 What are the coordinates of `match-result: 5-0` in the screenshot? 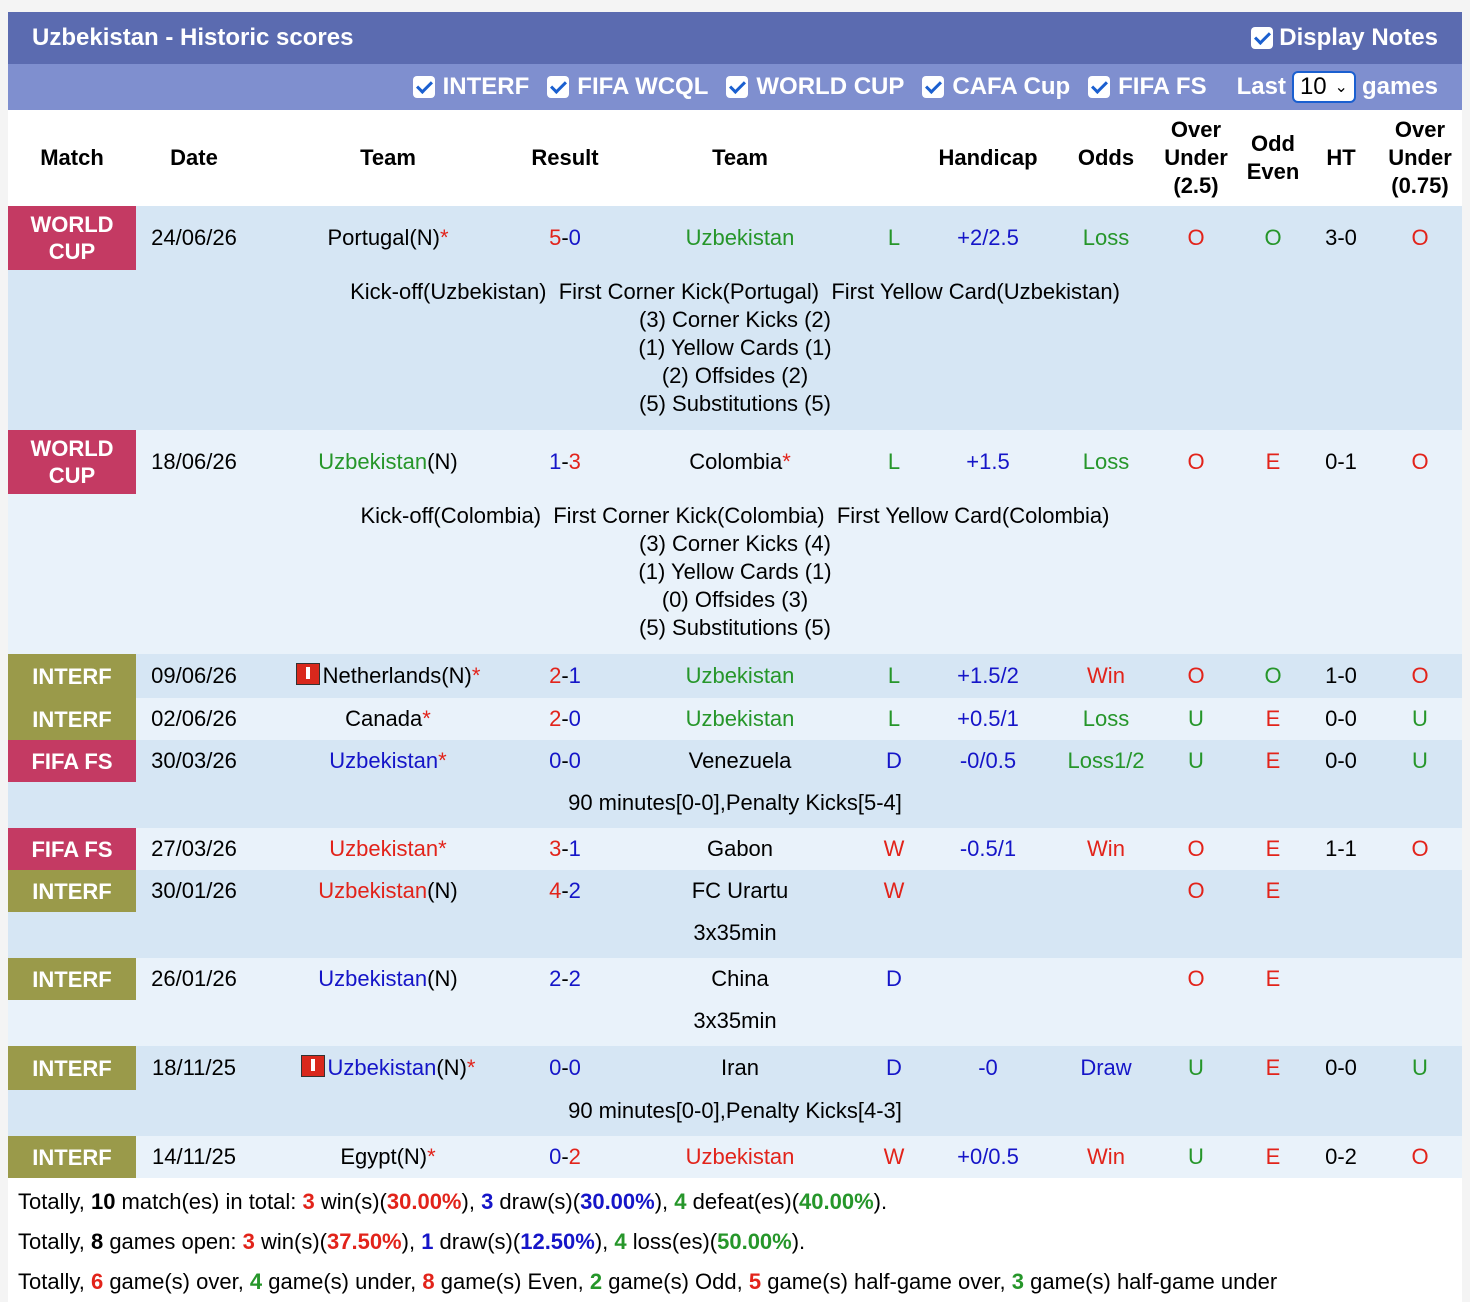 It's located at (565, 238).